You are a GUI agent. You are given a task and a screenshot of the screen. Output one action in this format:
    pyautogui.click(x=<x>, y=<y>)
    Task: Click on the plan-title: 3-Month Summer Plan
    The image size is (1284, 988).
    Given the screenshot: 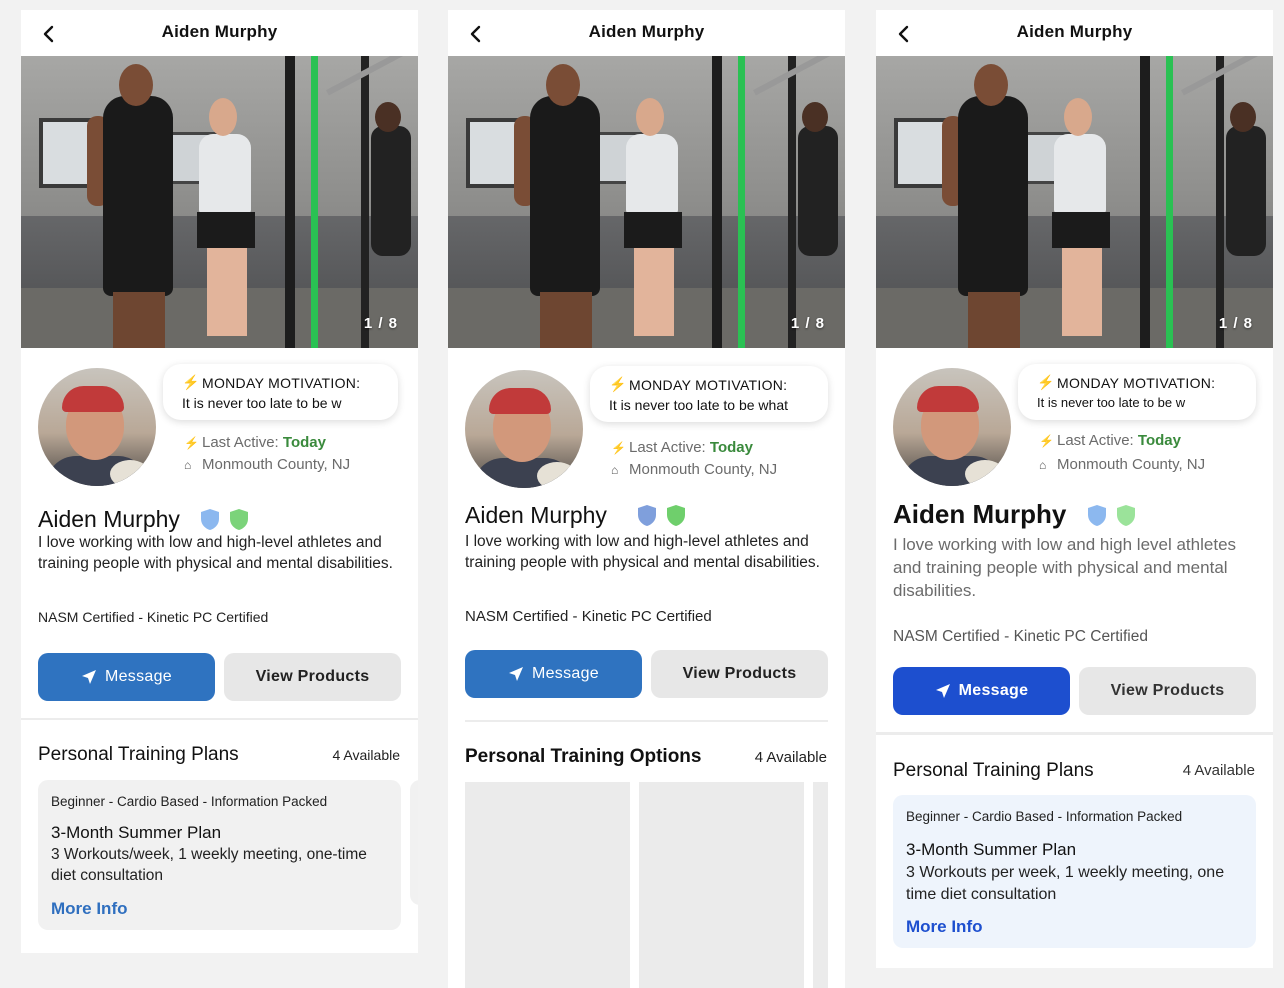 What is the action you would take?
    pyautogui.click(x=991, y=849)
    